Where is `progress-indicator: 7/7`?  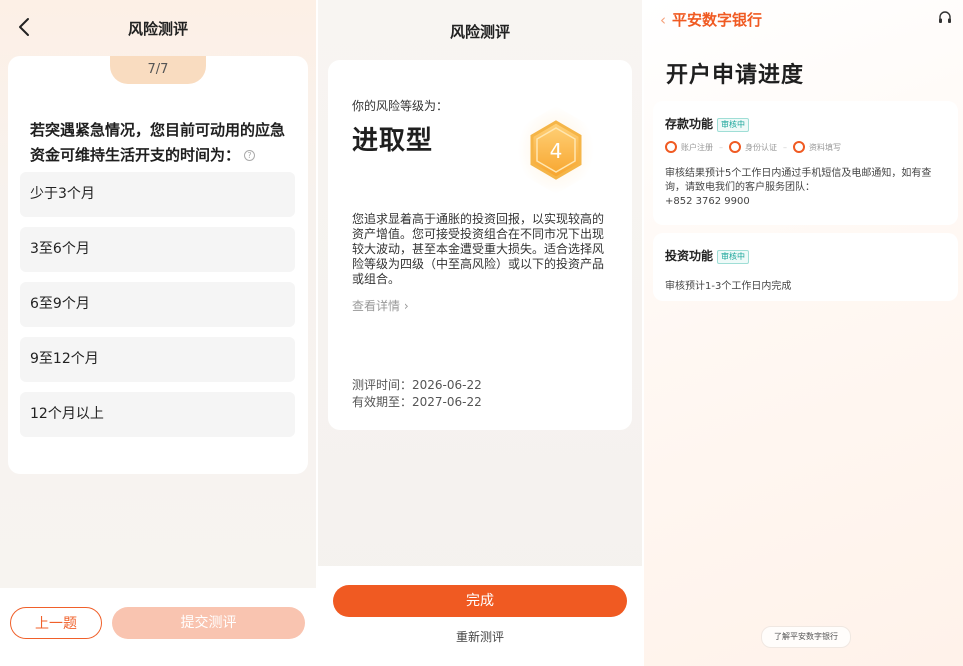 progress-indicator: 7/7 is located at coordinates (158, 70).